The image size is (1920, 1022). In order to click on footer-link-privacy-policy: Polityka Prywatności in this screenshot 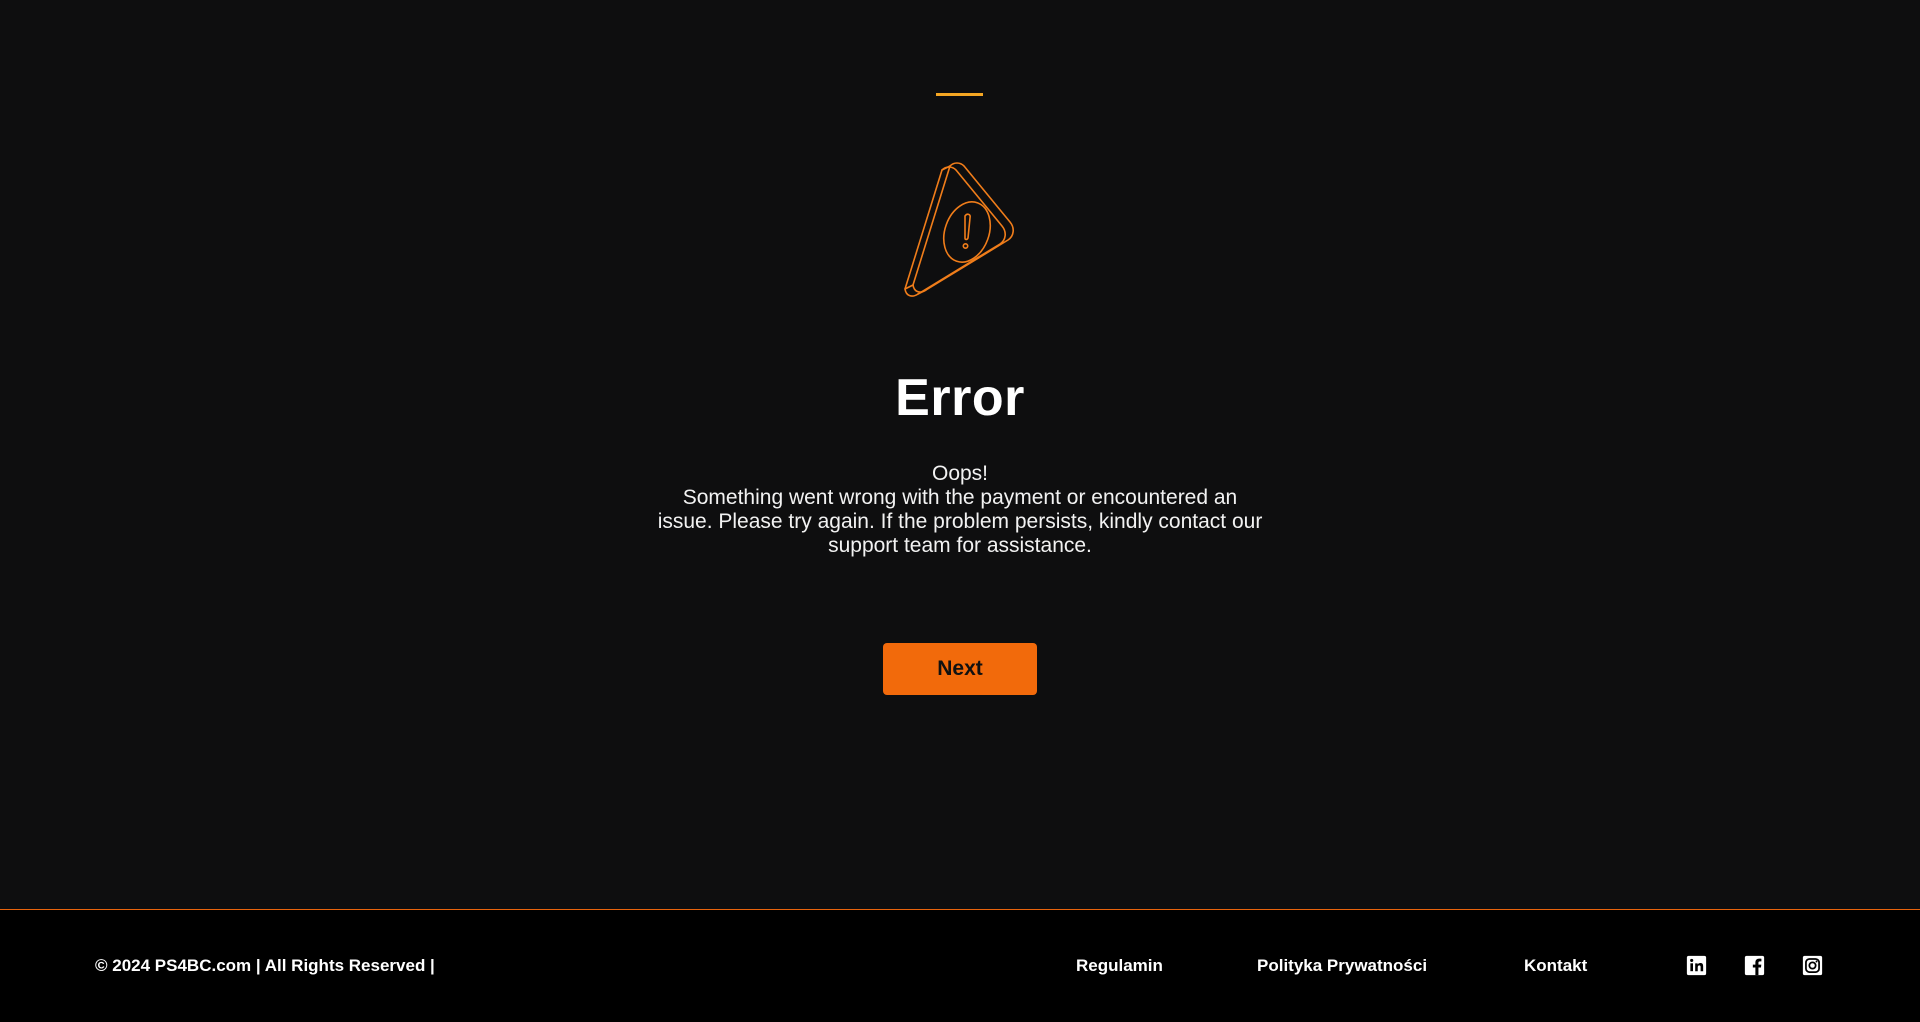, I will do `click(1342, 966)`.